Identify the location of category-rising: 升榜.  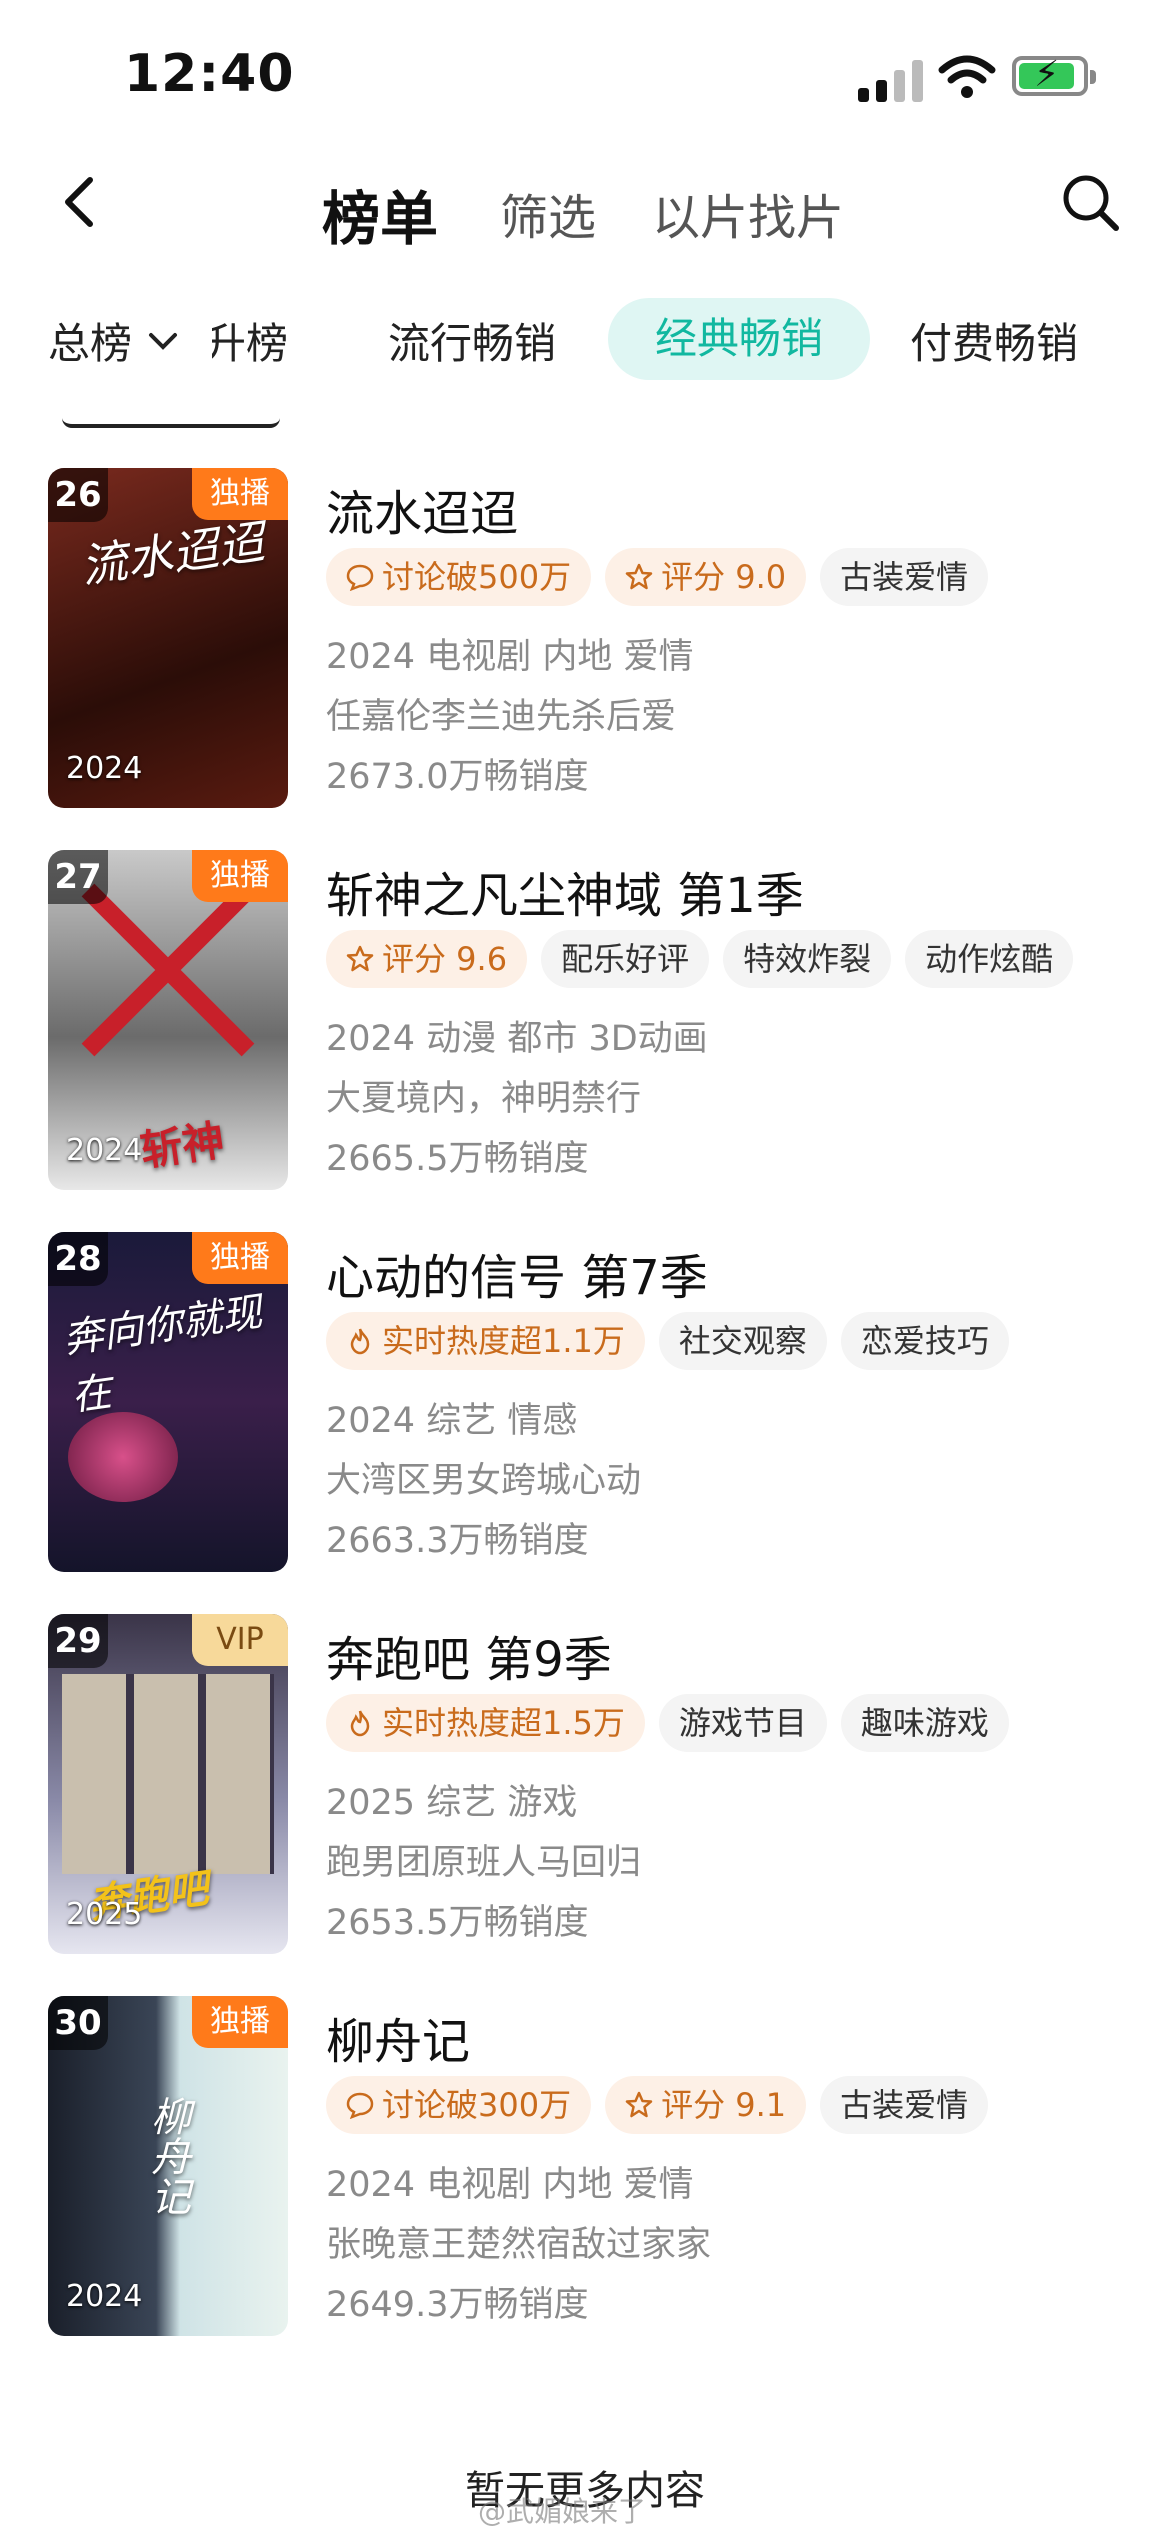
(250, 340).